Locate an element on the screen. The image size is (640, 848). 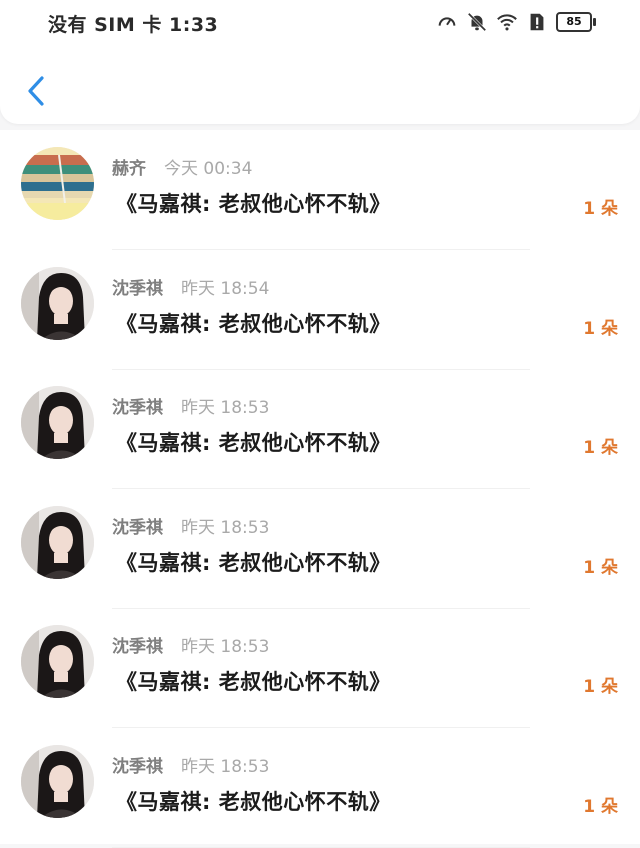
bell-muted-icon is located at coordinates (477, 22).